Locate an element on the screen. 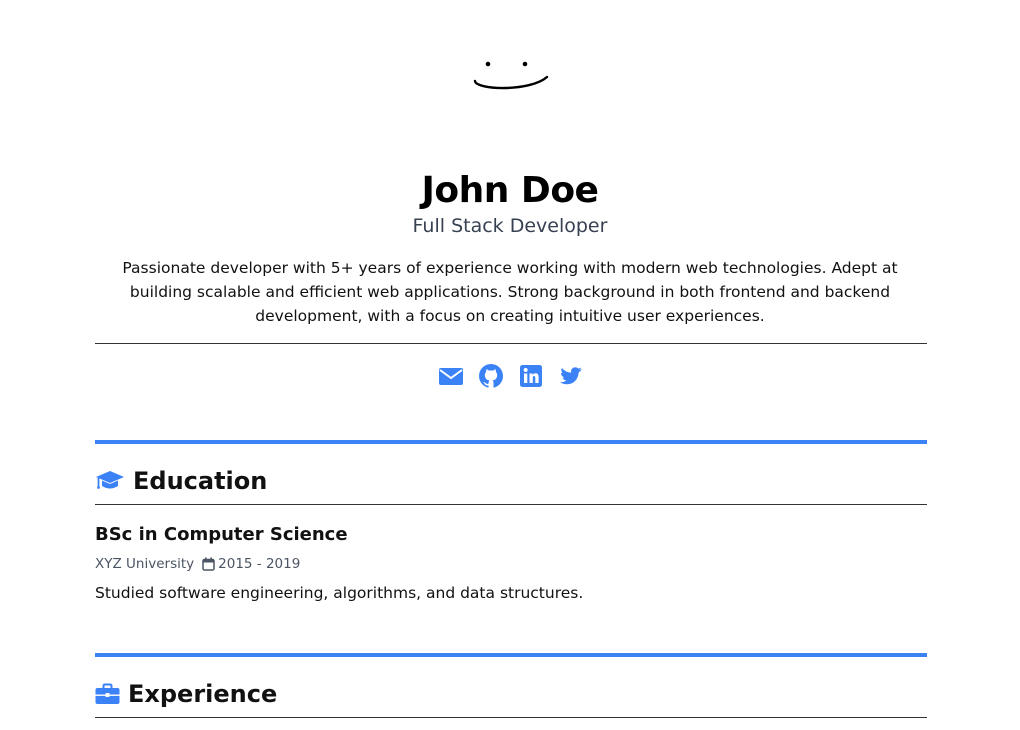  education-school: XYZ University is located at coordinates (145, 564).